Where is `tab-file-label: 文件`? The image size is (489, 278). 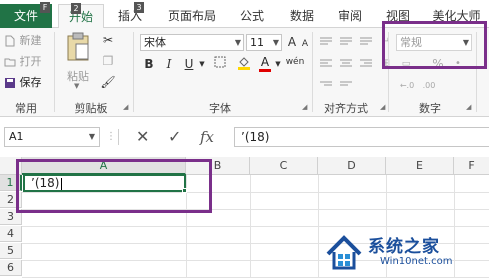 tab-file-label: 文件 is located at coordinates (25, 16).